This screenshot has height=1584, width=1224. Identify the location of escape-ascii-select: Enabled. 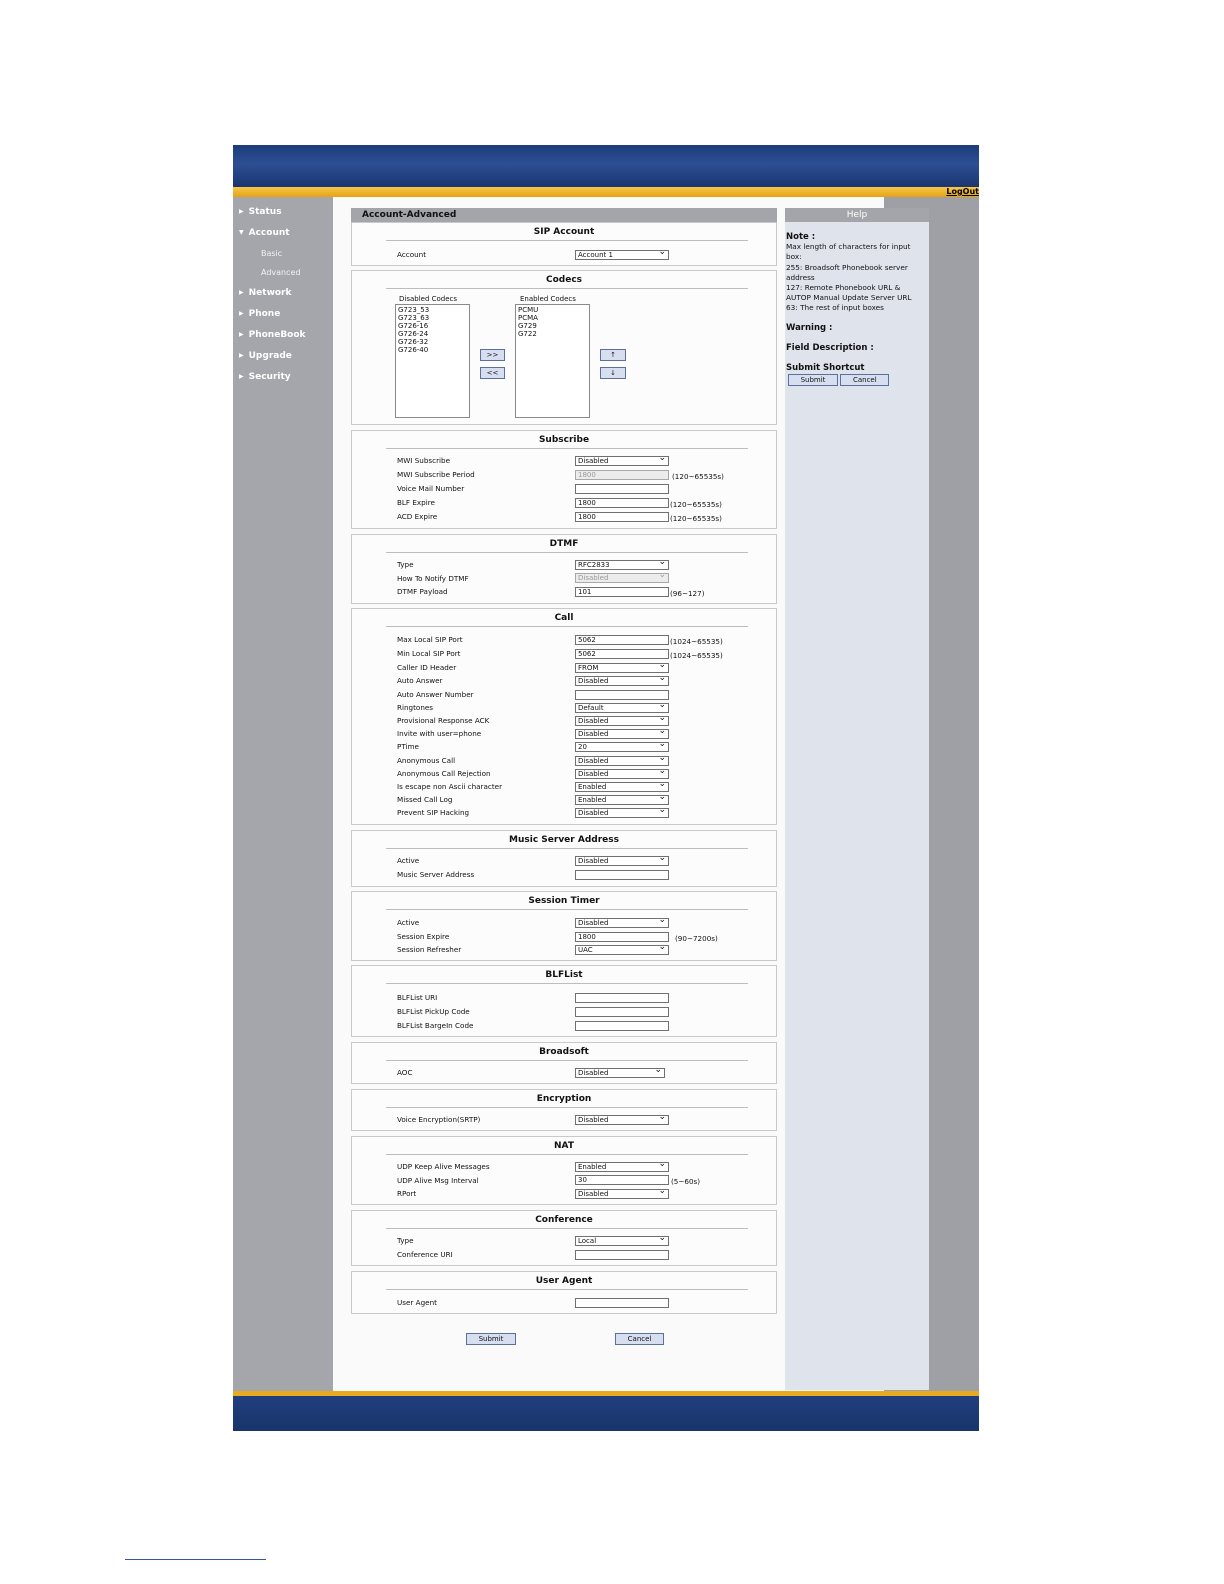
(622, 787).